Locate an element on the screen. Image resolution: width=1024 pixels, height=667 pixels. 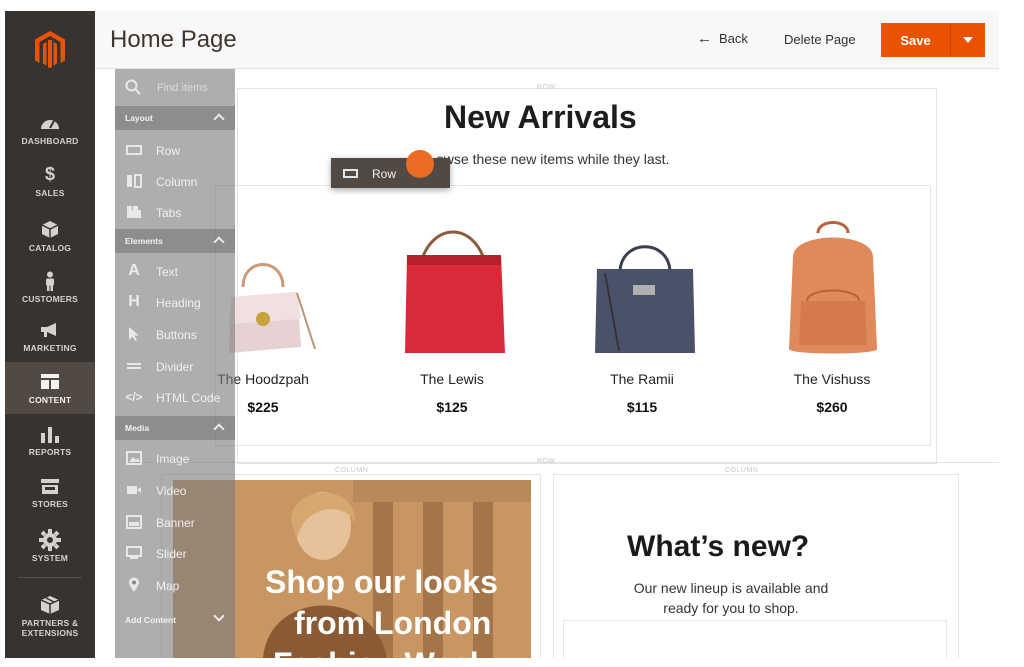
builder-item-label: Buttons is located at coordinates (176, 335).